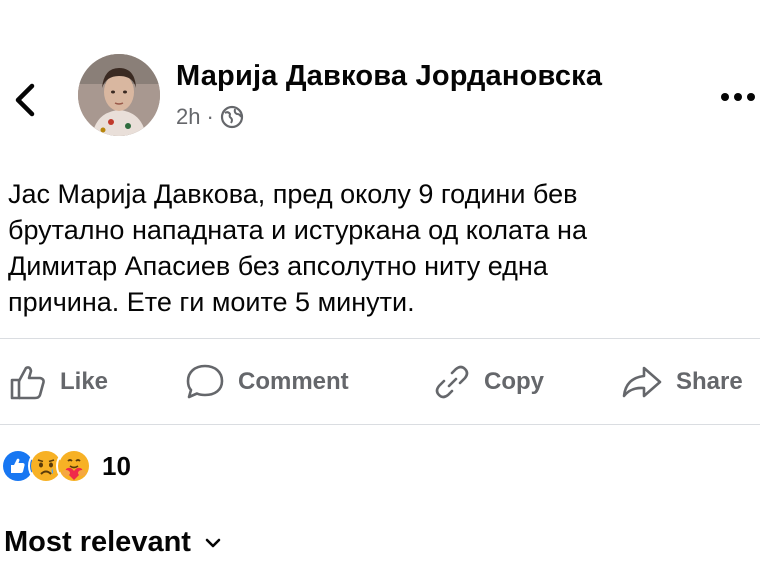 The height and width of the screenshot is (570, 760). Describe the element at coordinates (74, 466) in the screenshot. I see `care-icon` at that location.